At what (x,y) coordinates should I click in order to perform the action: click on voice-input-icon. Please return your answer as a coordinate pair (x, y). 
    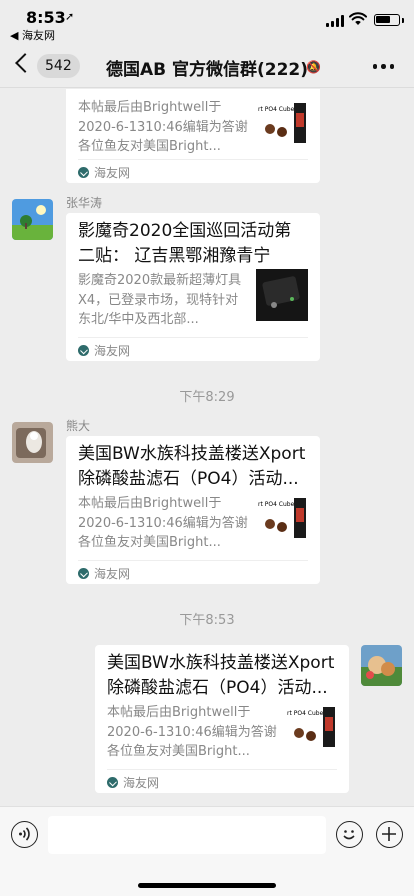
    Looking at the image, I should click on (24, 834).